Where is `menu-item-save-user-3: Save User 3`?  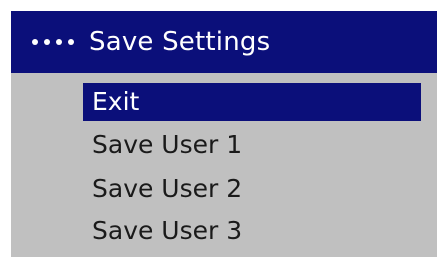
menu-item-save-user-3: Save User 3 is located at coordinates (162, 231).